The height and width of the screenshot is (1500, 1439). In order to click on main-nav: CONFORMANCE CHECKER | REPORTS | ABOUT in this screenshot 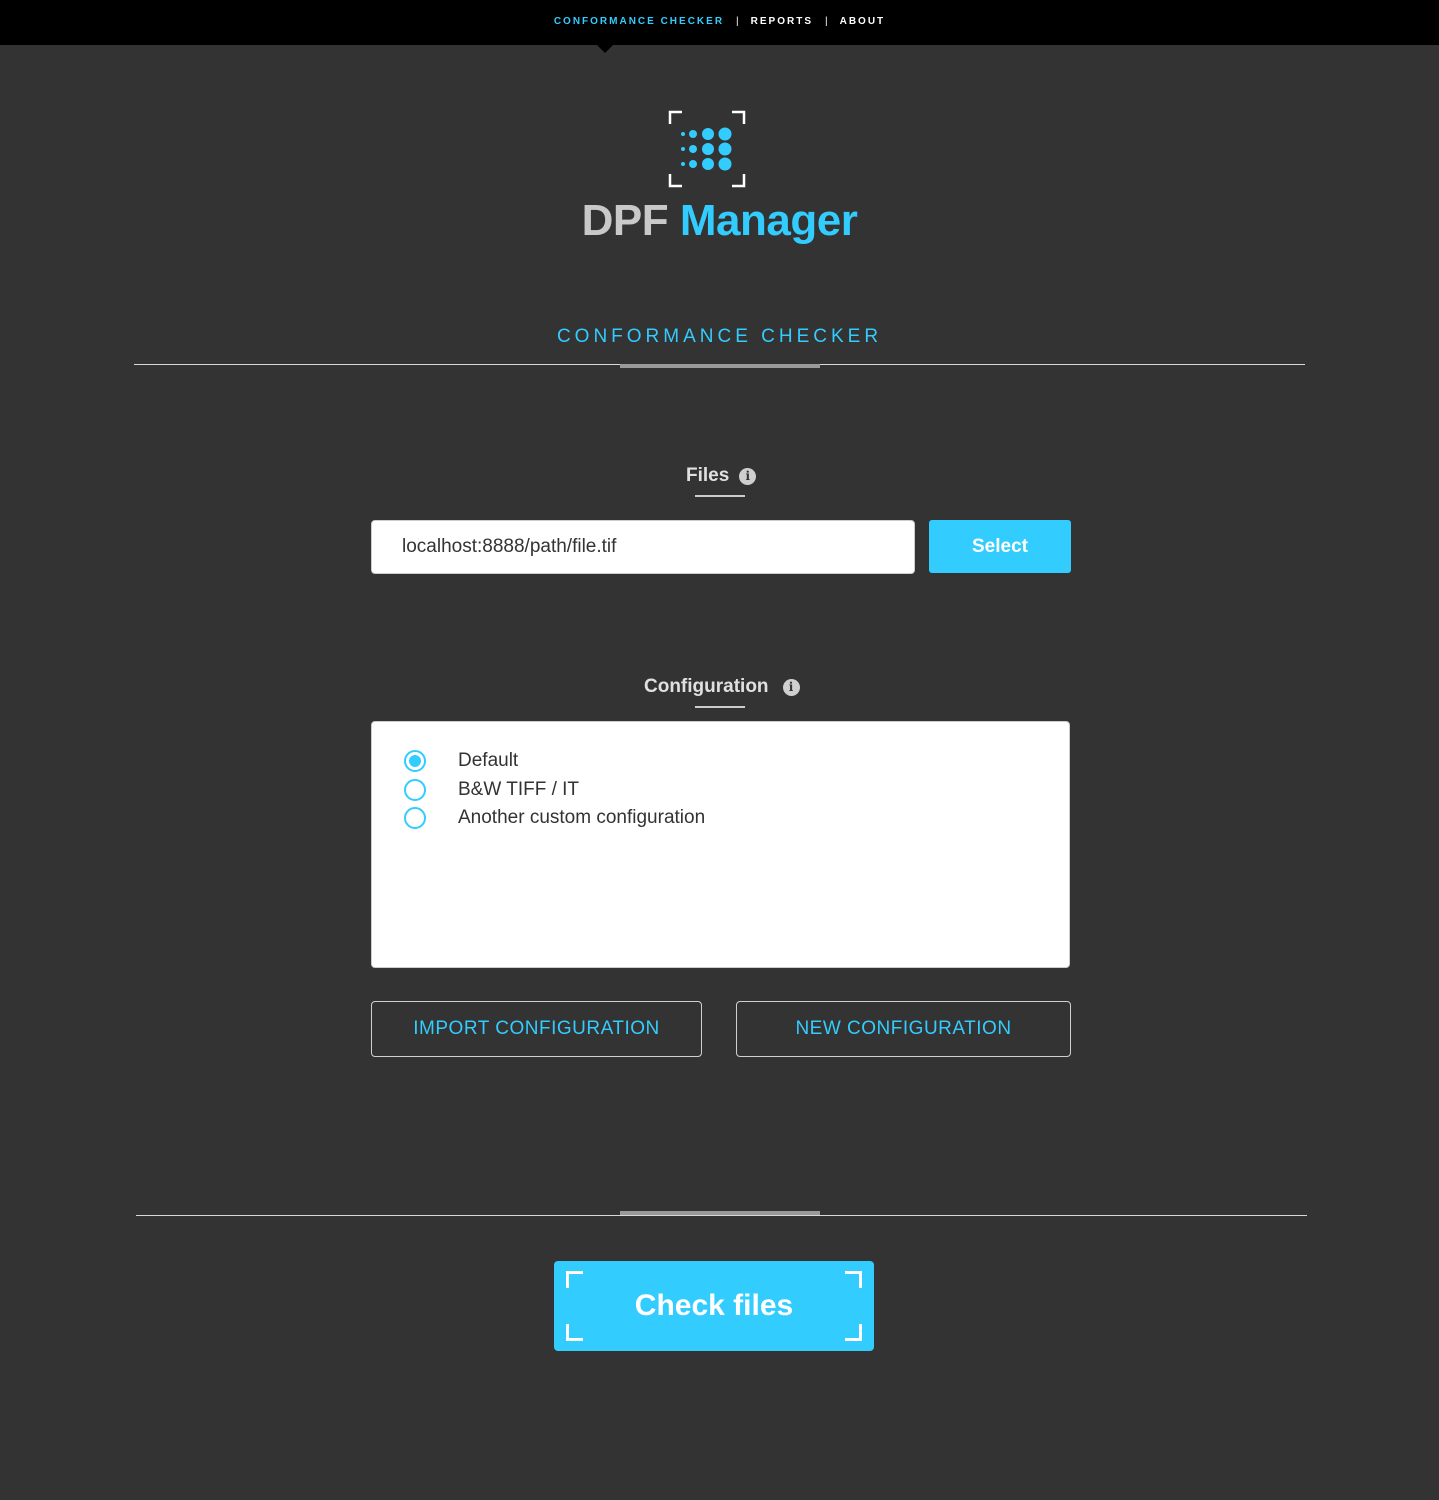, I will do `click(719, 21)`.